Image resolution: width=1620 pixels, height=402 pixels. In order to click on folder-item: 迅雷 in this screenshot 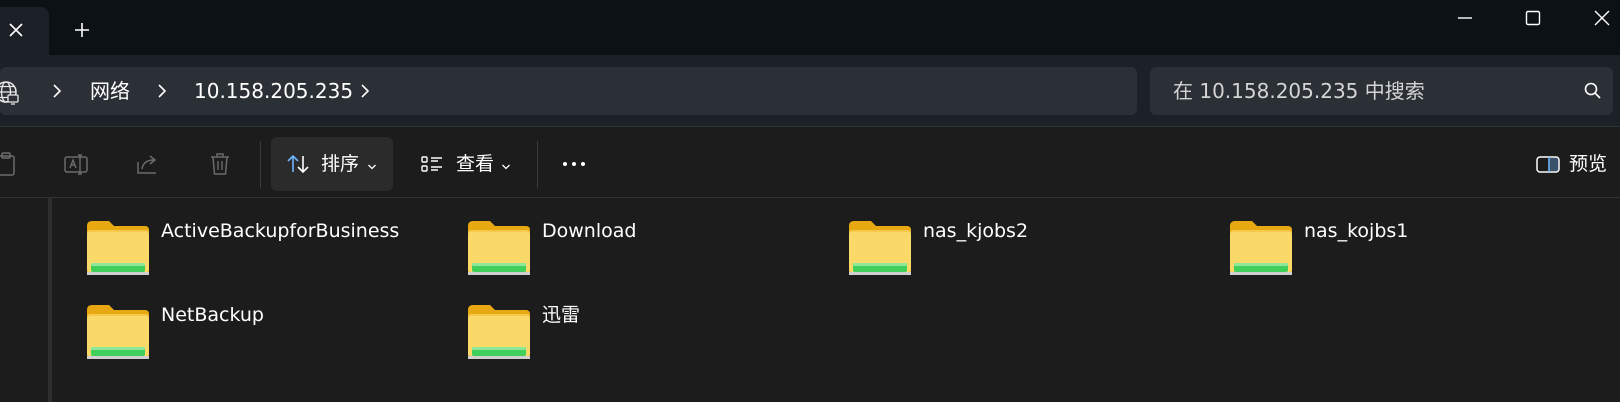, I will do `click(636, 338)`.